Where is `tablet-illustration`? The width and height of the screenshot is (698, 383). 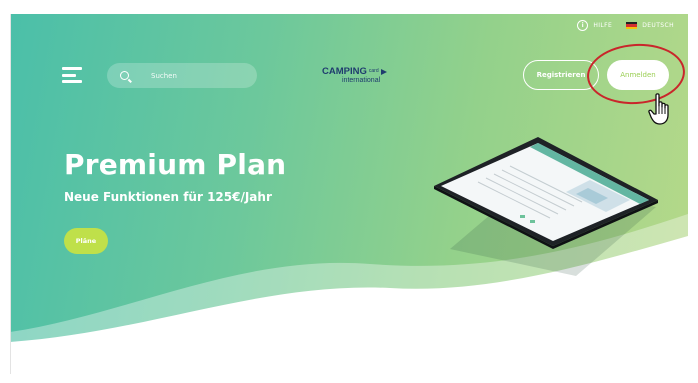 tablet-illustration is located at coordinates (546, 206).